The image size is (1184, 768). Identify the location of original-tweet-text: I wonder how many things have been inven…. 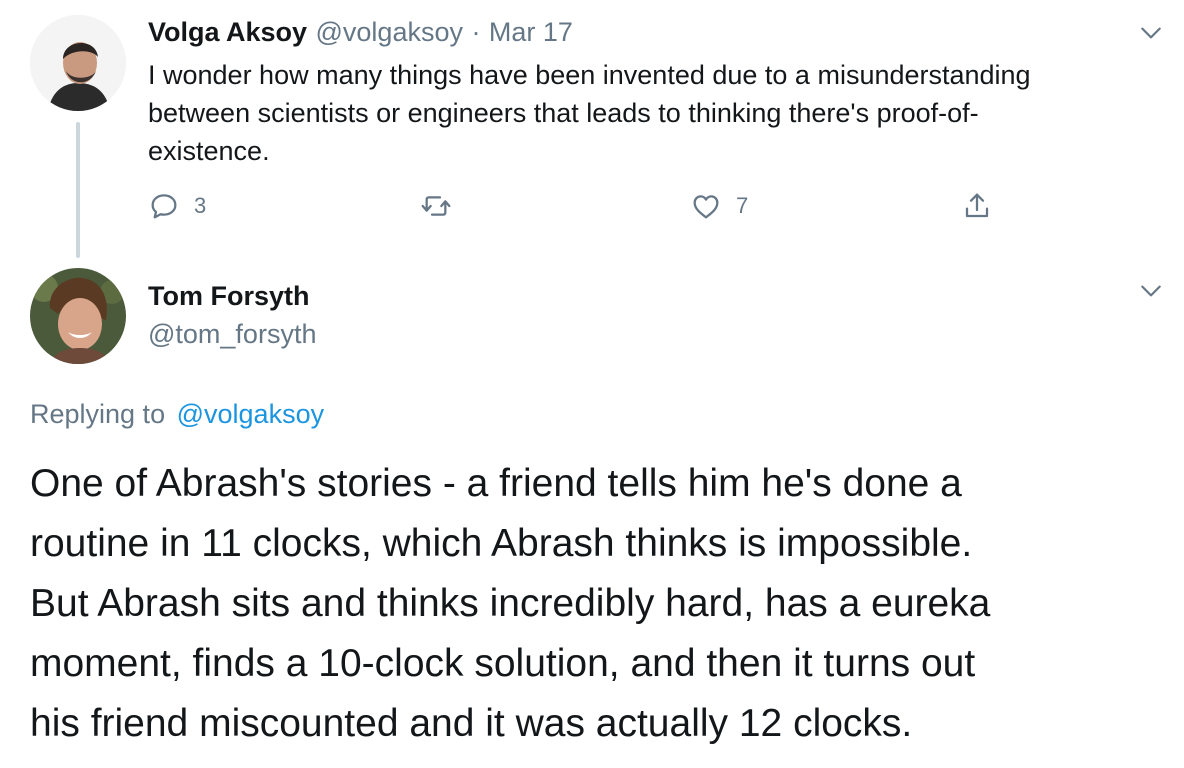
(653, 113).